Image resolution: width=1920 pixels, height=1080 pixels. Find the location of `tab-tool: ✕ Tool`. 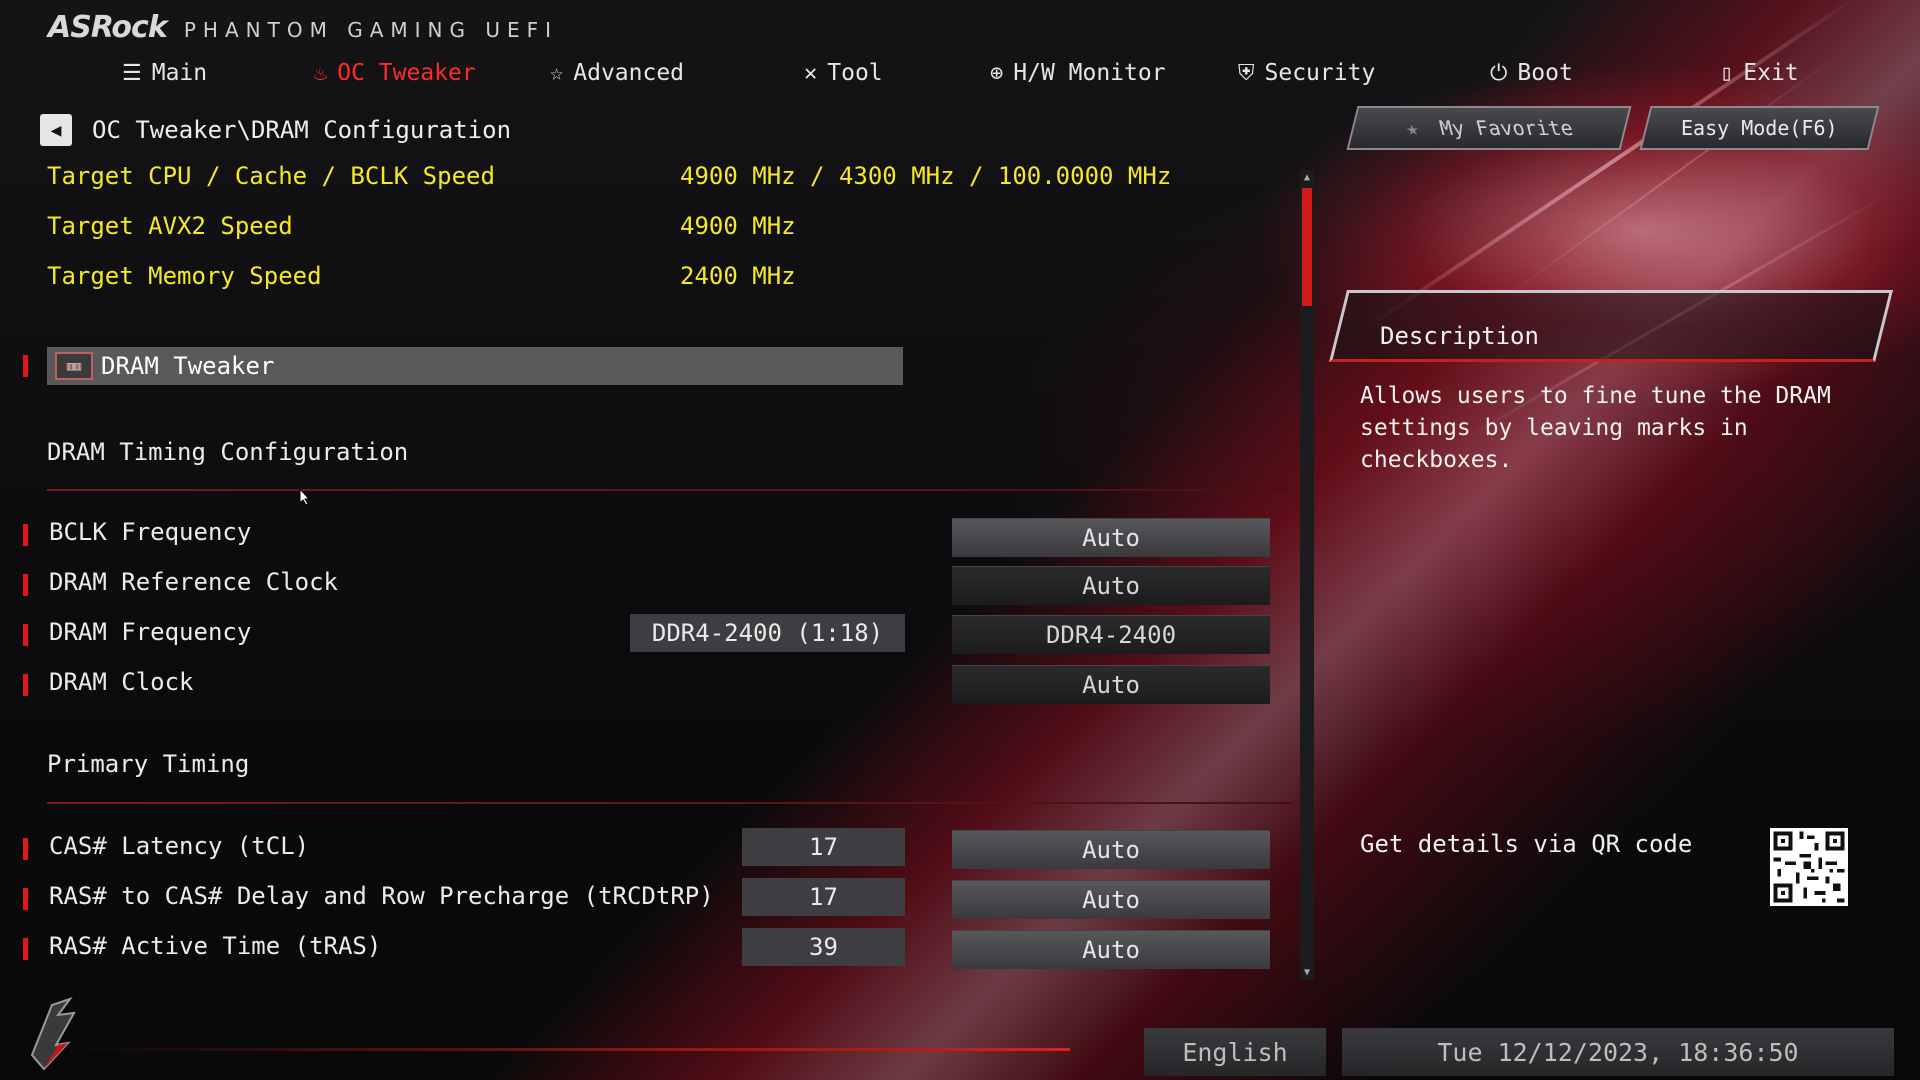

tab-tool: ✕ Tool is located at coordinates (843, 73).